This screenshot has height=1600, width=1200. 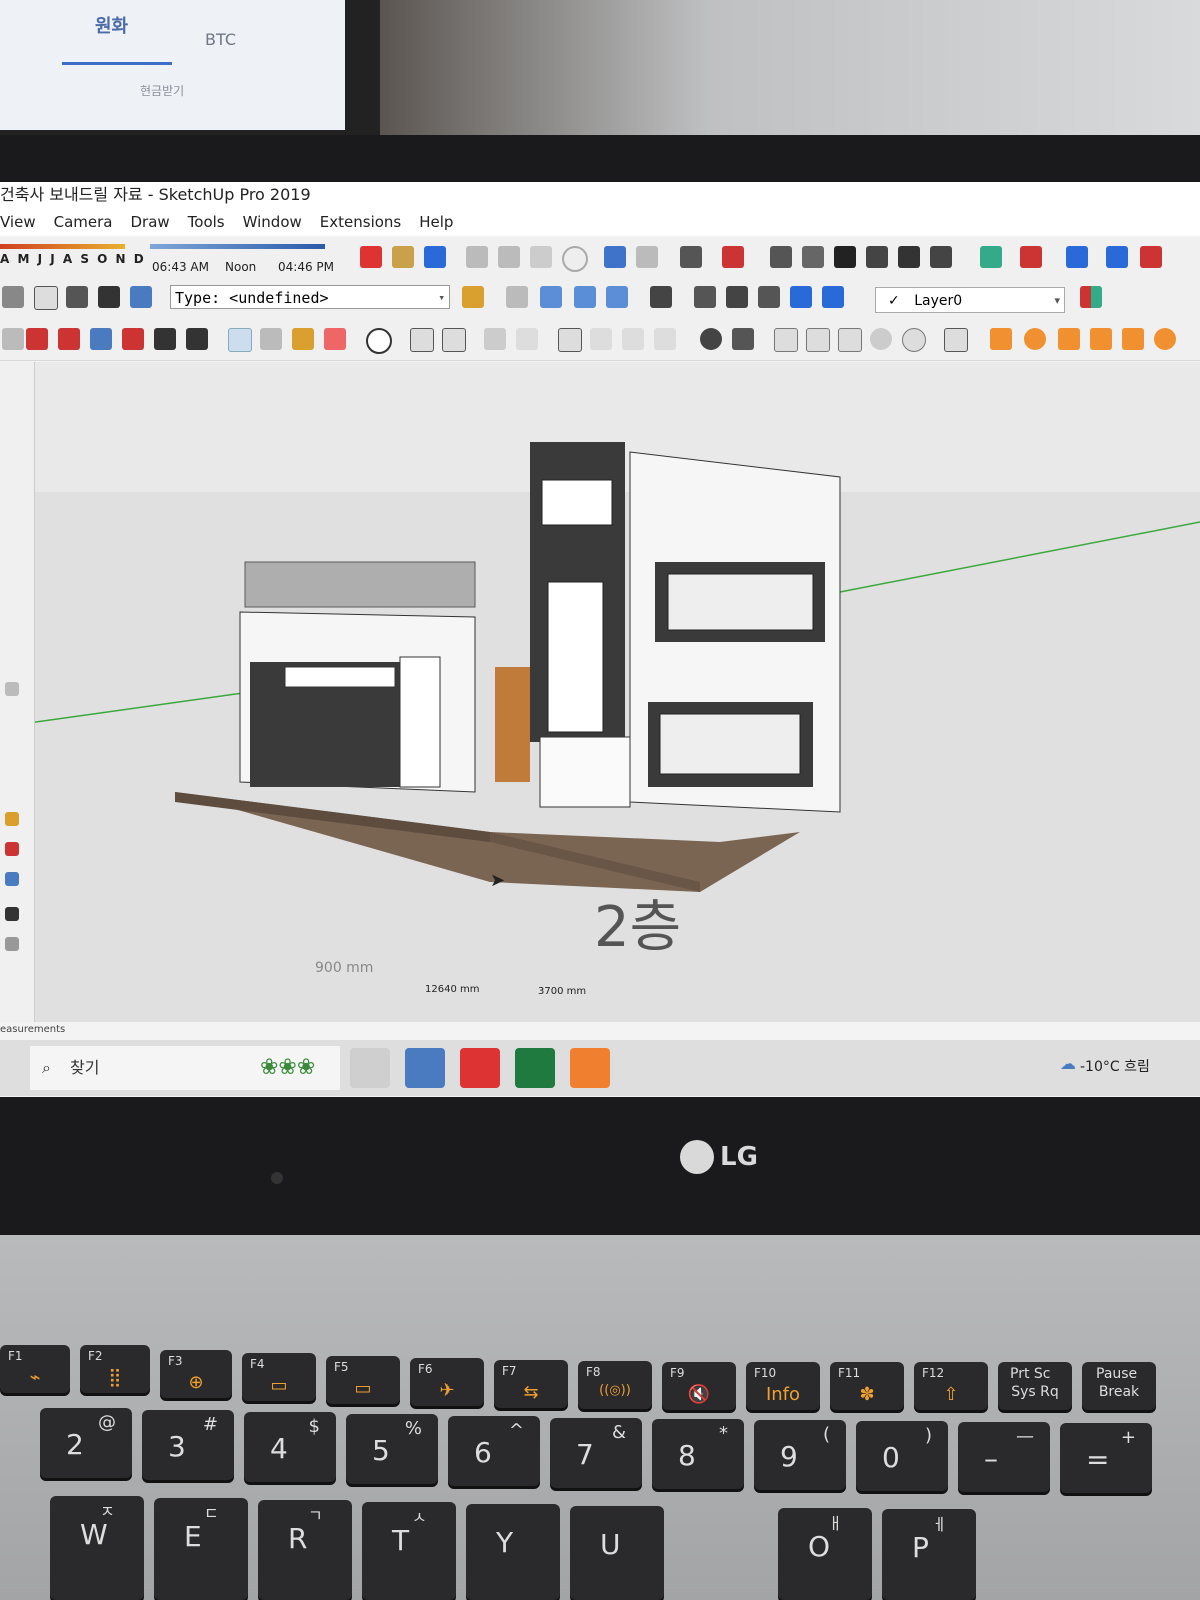 I want to click on key-f11: F11 ✽, so click(x=867, y=1386).